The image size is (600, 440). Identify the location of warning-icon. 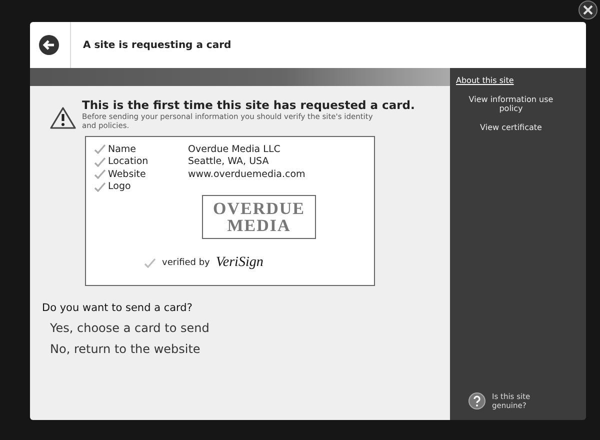
(63, 118).